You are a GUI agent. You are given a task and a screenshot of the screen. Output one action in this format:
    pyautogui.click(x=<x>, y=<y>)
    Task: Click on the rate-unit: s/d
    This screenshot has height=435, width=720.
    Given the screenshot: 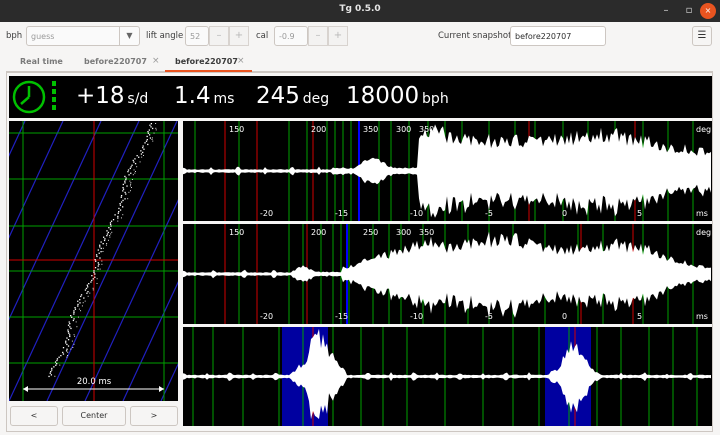 What is the action you would take?
    pyautogui.click(x=138, y=99)
    